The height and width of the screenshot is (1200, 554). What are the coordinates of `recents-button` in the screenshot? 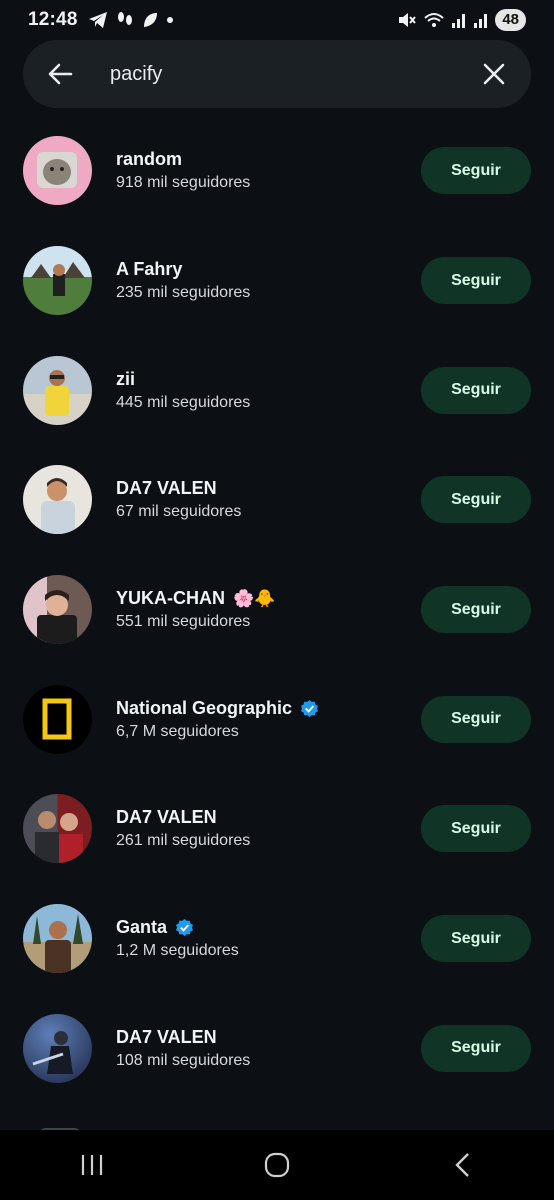 It's located at (92, 1165).